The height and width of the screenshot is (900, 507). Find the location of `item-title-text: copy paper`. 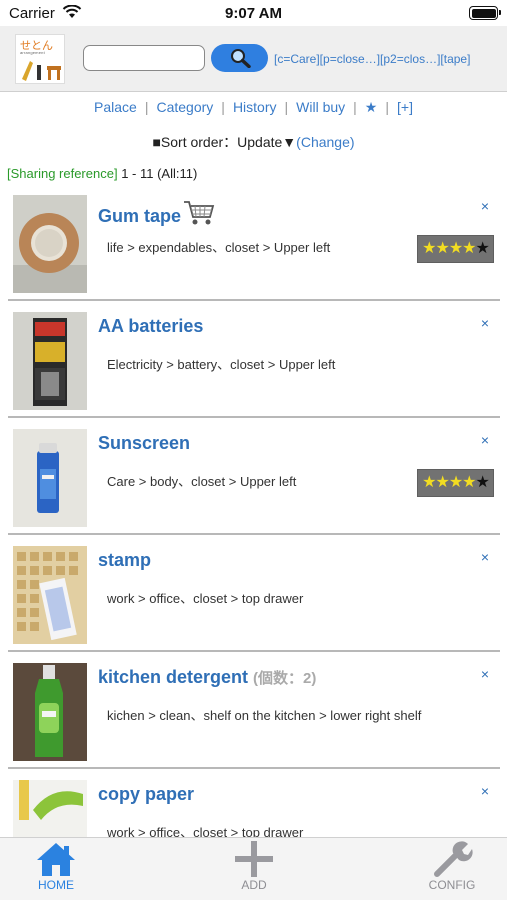

item-title-text: copy paper is located at coordinates (146, 794).